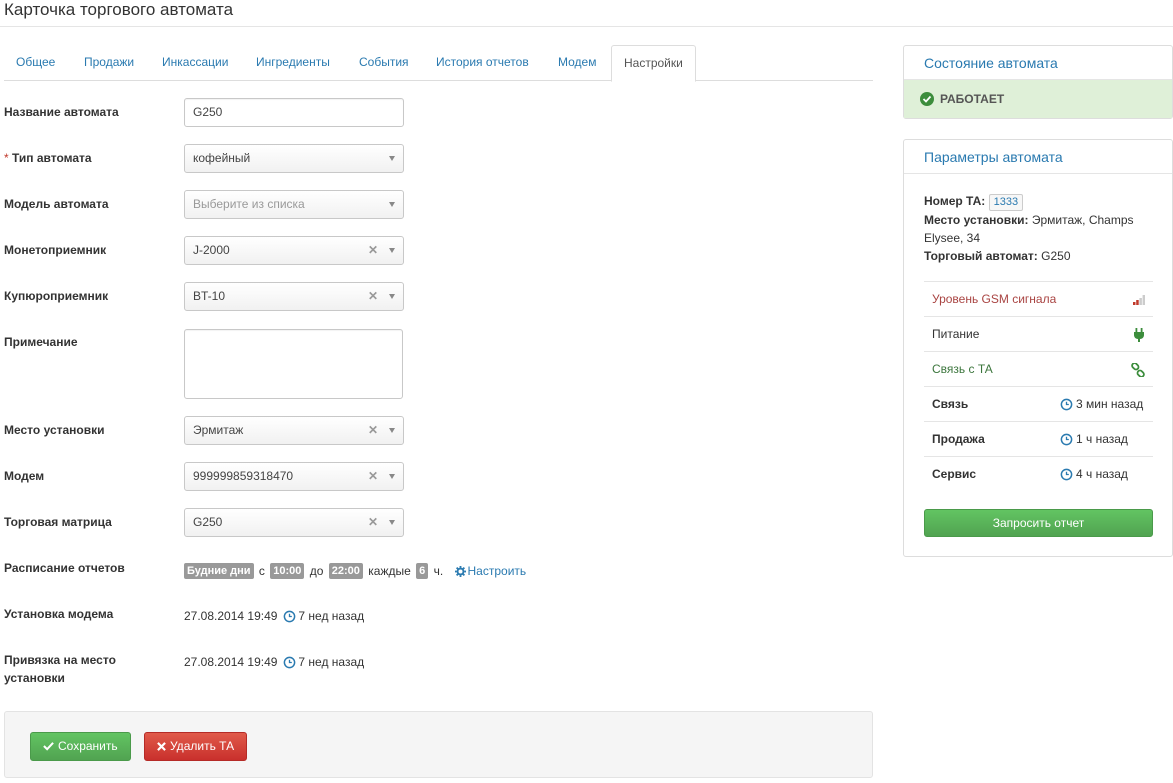 This screenshot has height=783, width=1173. Describe the element at coordinates (1138, 370) in the screenshot. I see `link-icon` at that location.